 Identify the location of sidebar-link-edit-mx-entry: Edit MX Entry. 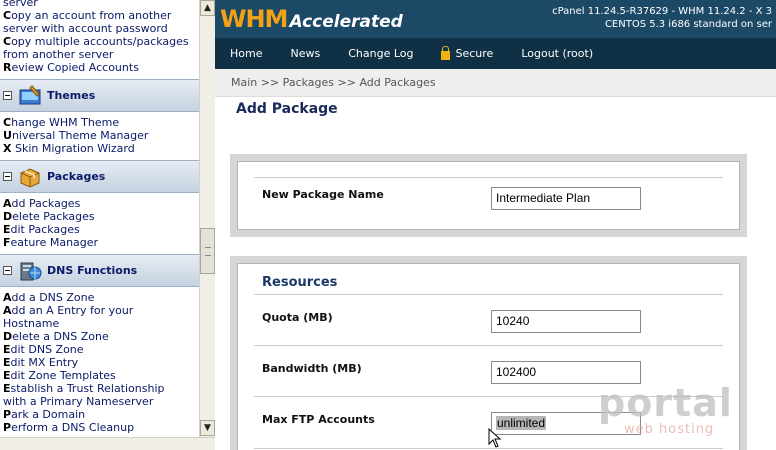
(99, 362).